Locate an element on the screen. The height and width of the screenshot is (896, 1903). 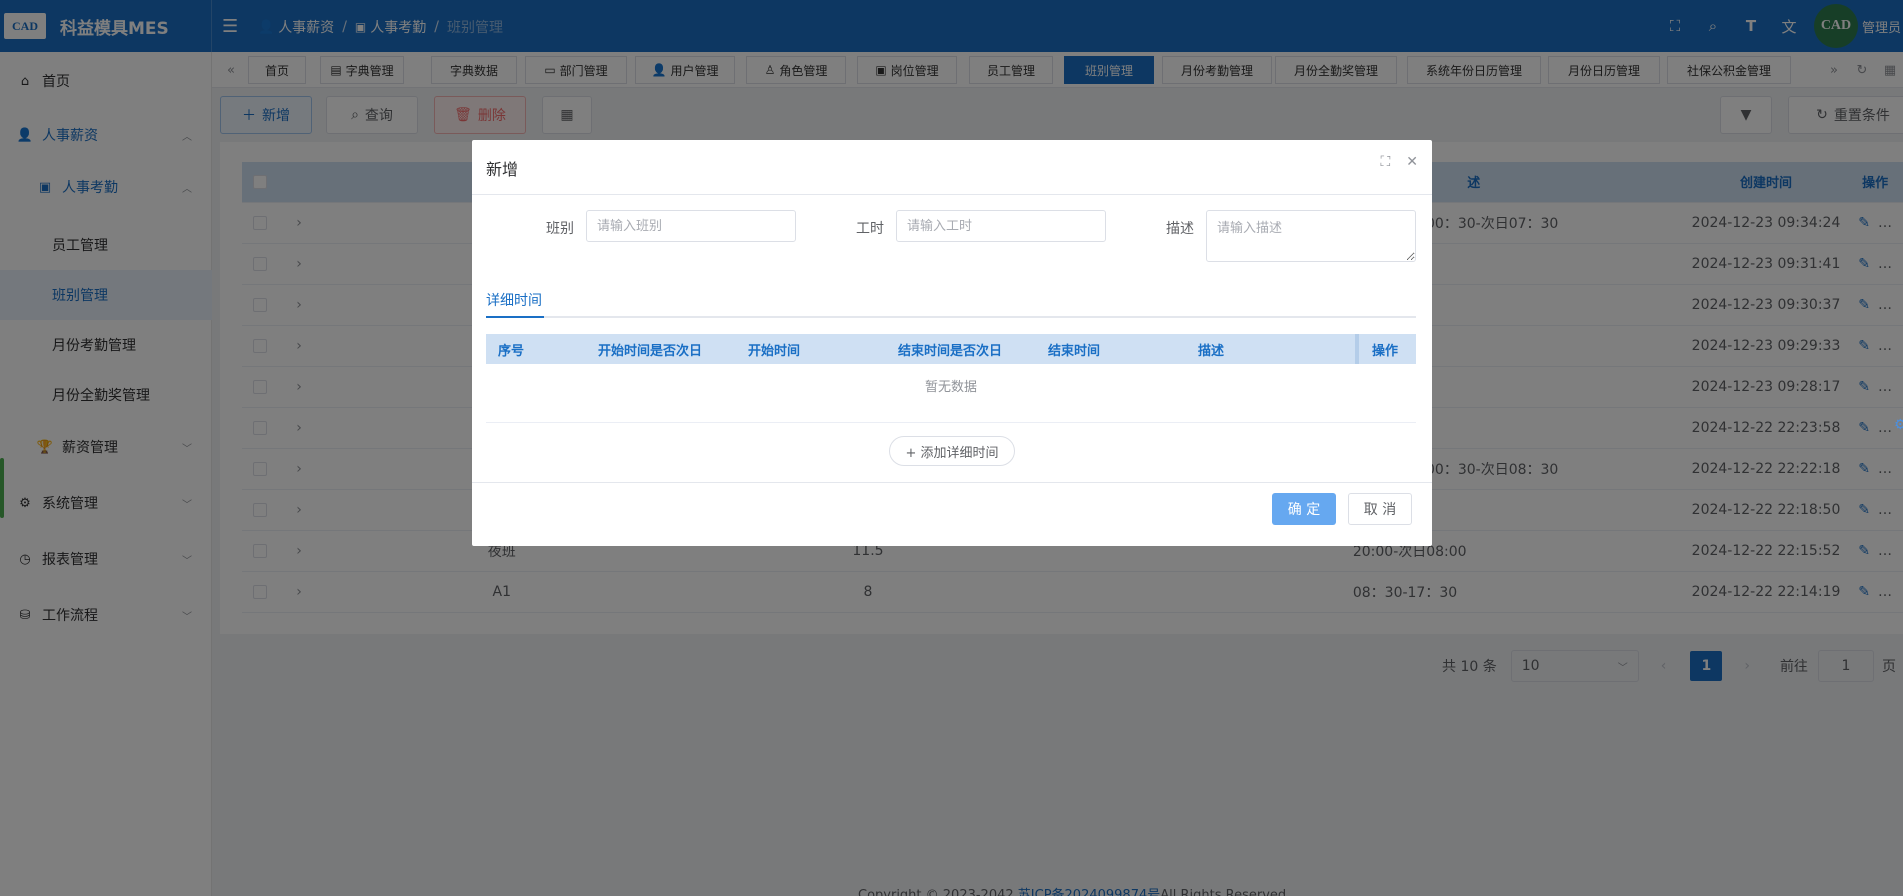
dialog-divider is located at coordinates (952, 194).